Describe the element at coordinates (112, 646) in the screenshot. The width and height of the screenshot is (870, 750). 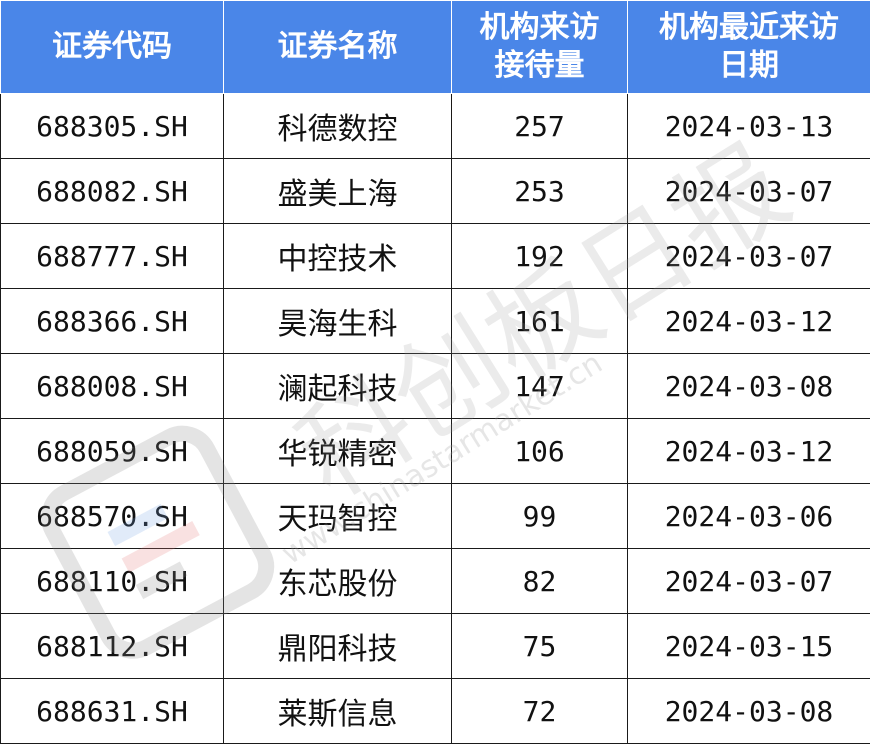
I see `cell-code: 688112.SH` at that location.